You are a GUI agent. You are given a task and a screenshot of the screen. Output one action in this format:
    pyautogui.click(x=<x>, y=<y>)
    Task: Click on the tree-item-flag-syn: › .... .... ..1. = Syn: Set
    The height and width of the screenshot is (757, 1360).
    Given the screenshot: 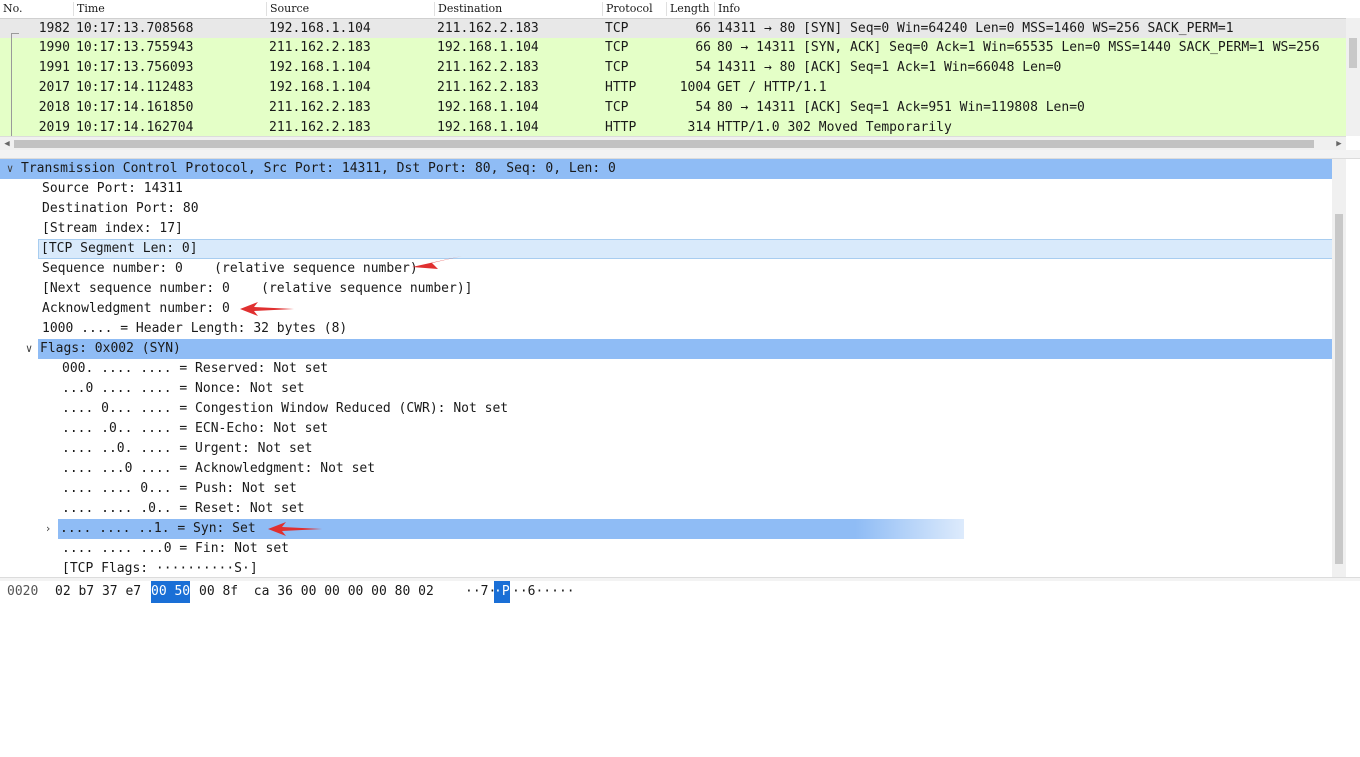 What is the action you would take?
    pyautogui.click(x=490, y=529)
    